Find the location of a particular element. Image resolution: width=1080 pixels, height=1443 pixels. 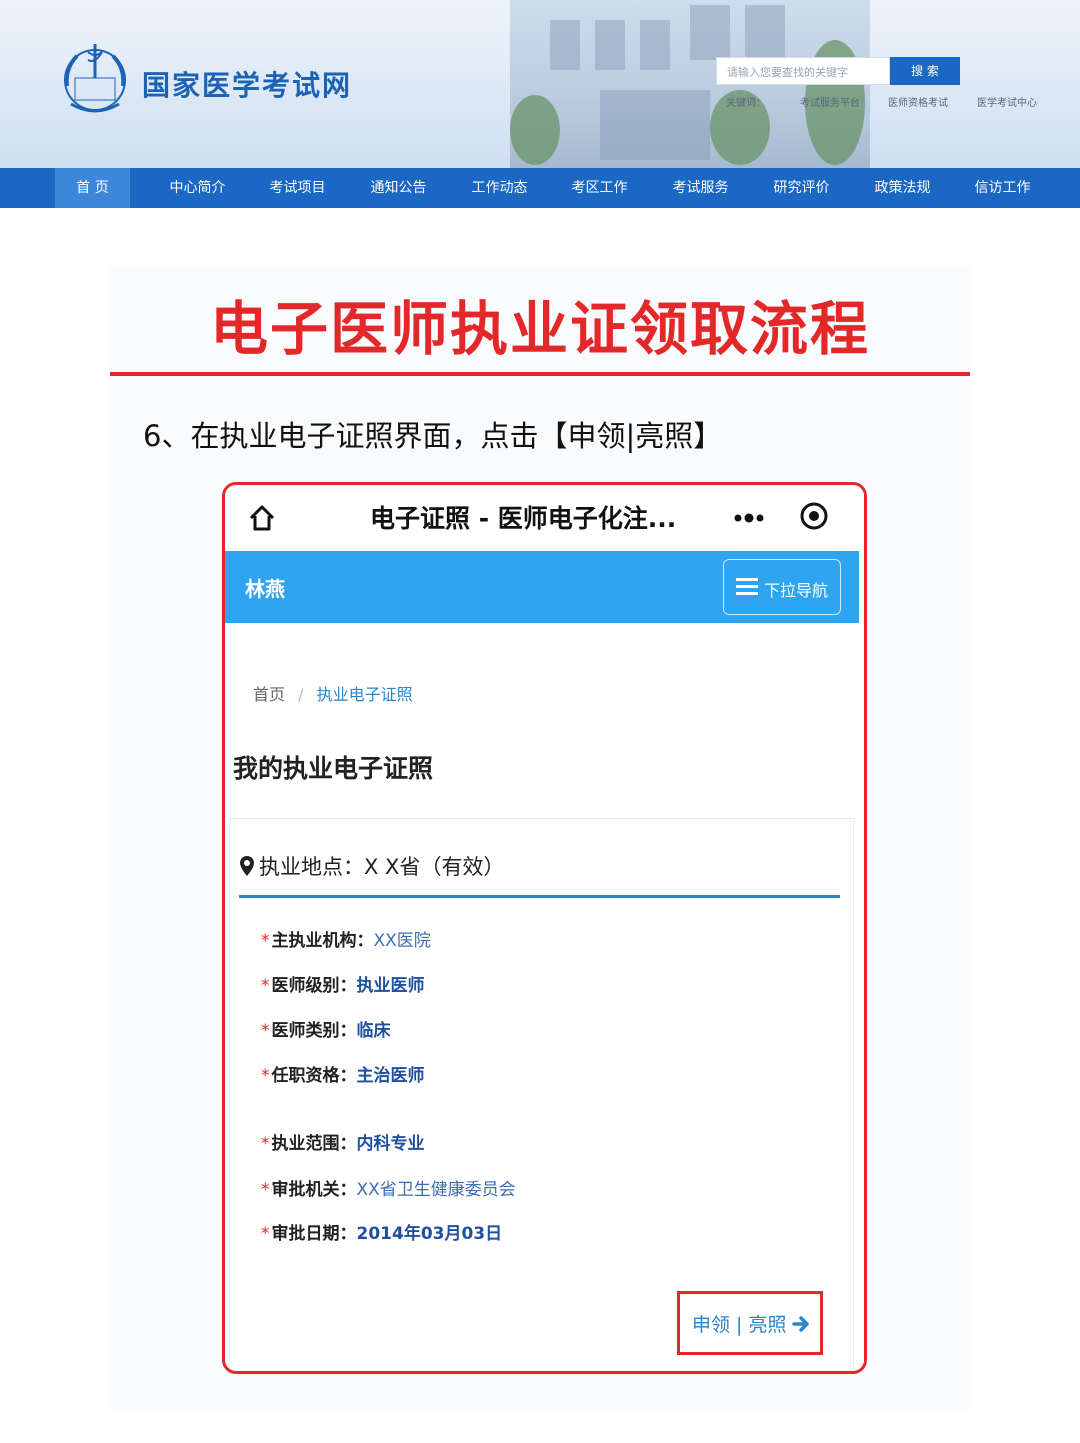

nav-item-exams: 考试项目 is located at coordinates (297, 188).